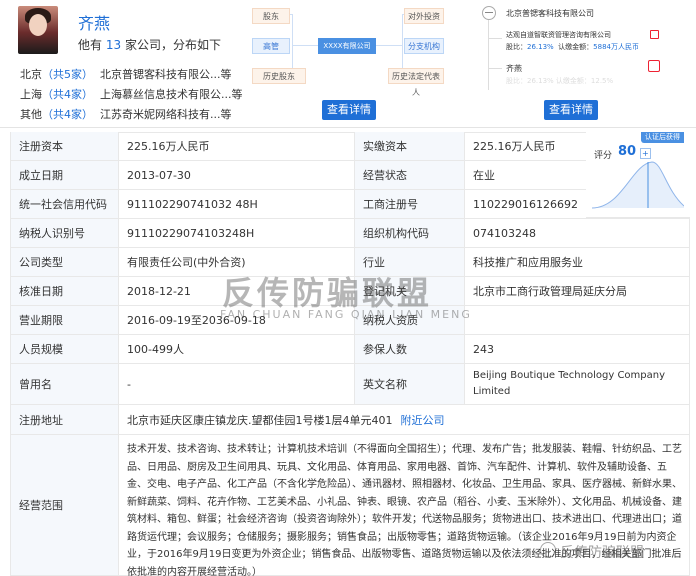  What do you see at coordinates (65, 175) in the screenshot?
I see `label-founded-date: 成立日期` at bounding box center [65, 175].